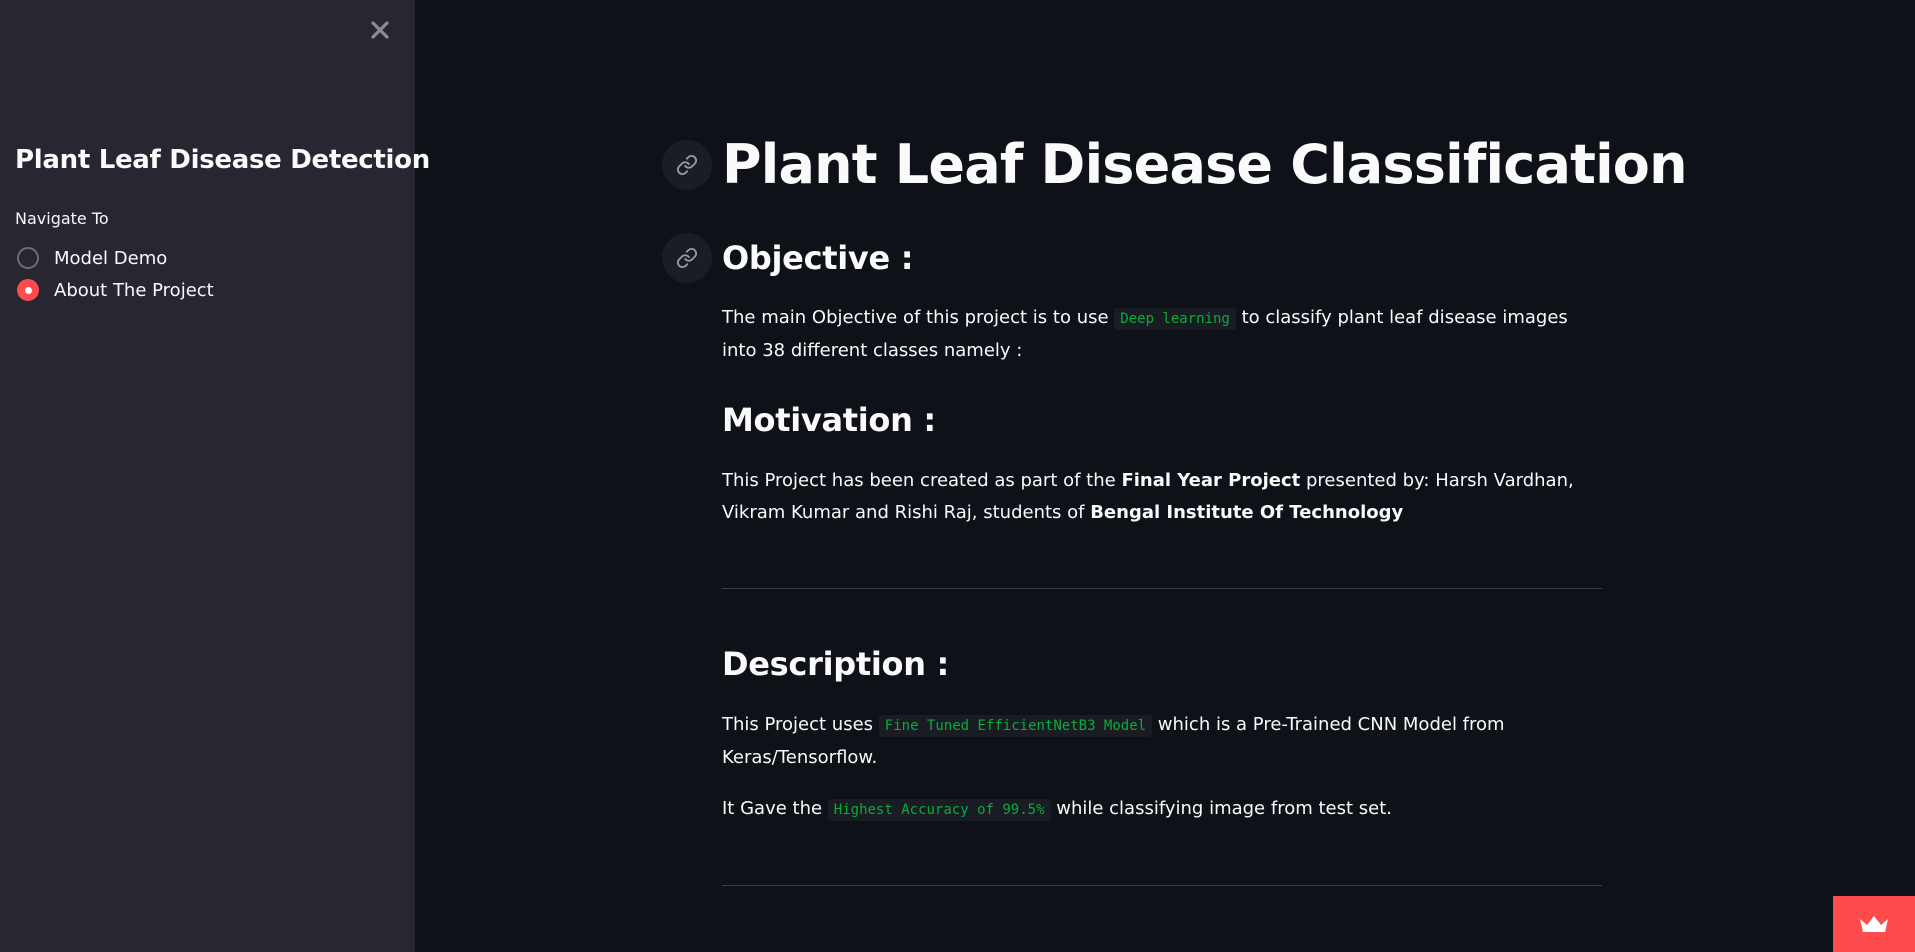  What do you see at coordinates (134, 290) in the screenshot?
I see `radio-label: About The Project` at bounding box center [134, 290].